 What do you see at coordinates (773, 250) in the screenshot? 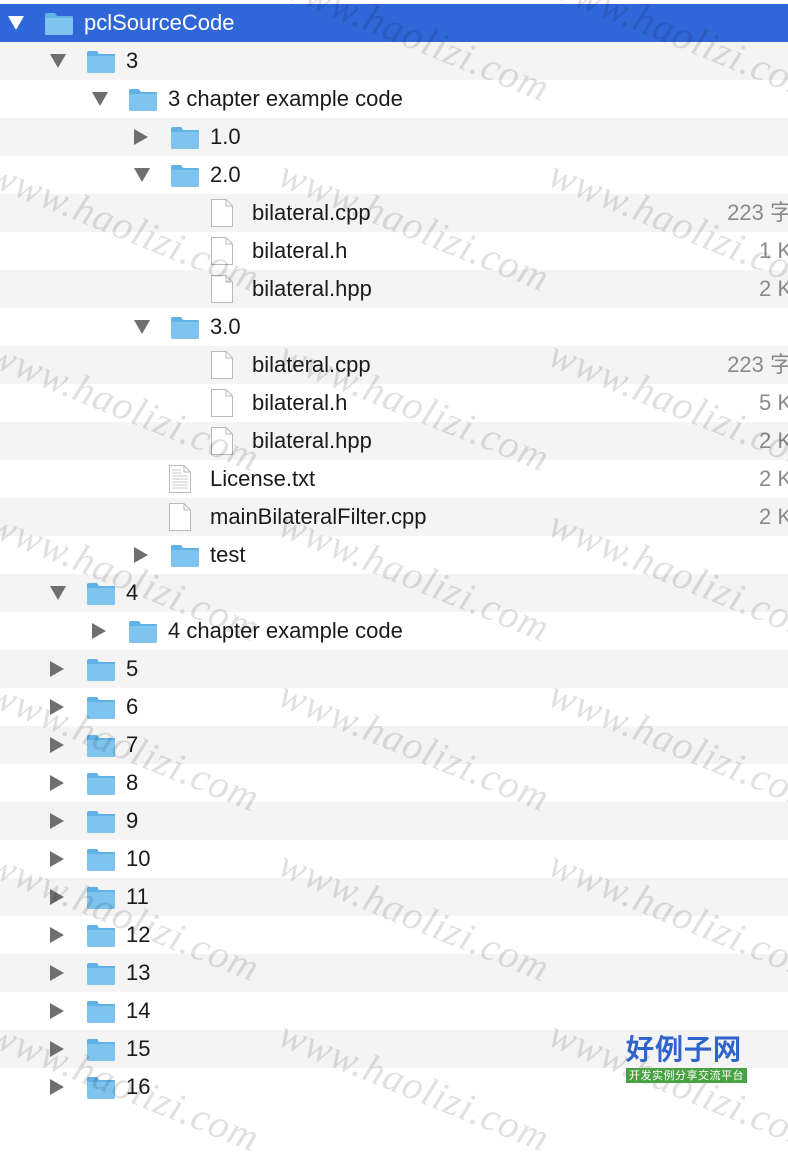
I see `file-size: 1 K` at bounding box center [773, 250].